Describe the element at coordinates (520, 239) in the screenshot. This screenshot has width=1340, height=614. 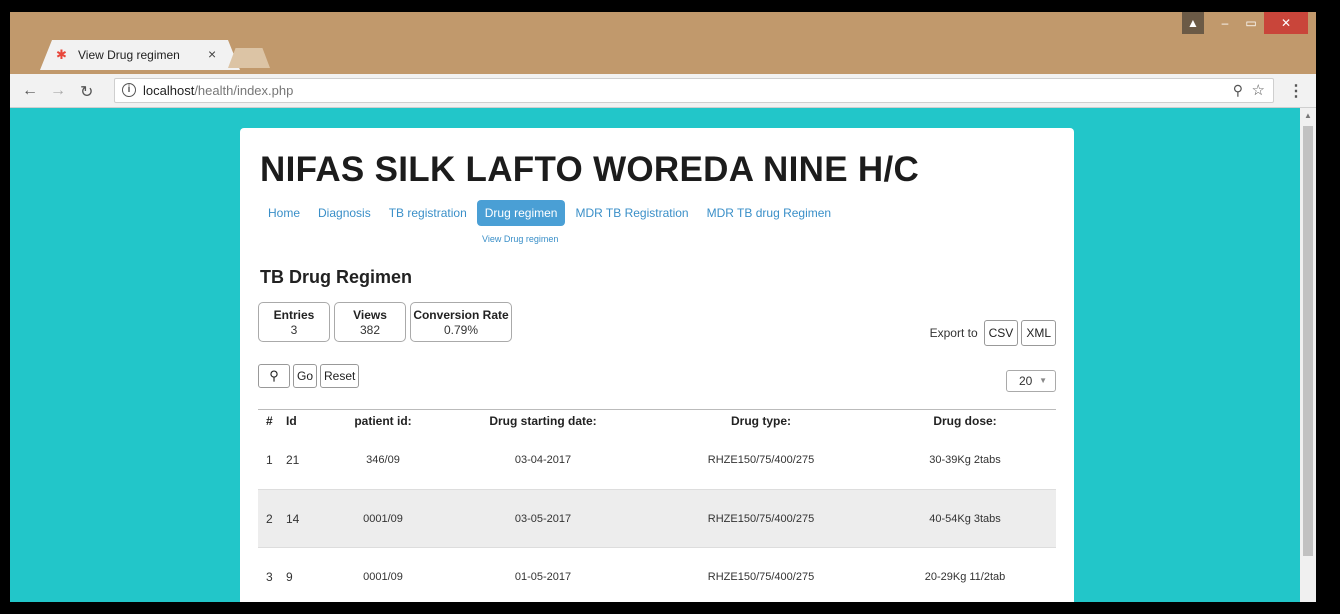
I see `subnav-view-drug-regimen: View Drug regimen` at that location.